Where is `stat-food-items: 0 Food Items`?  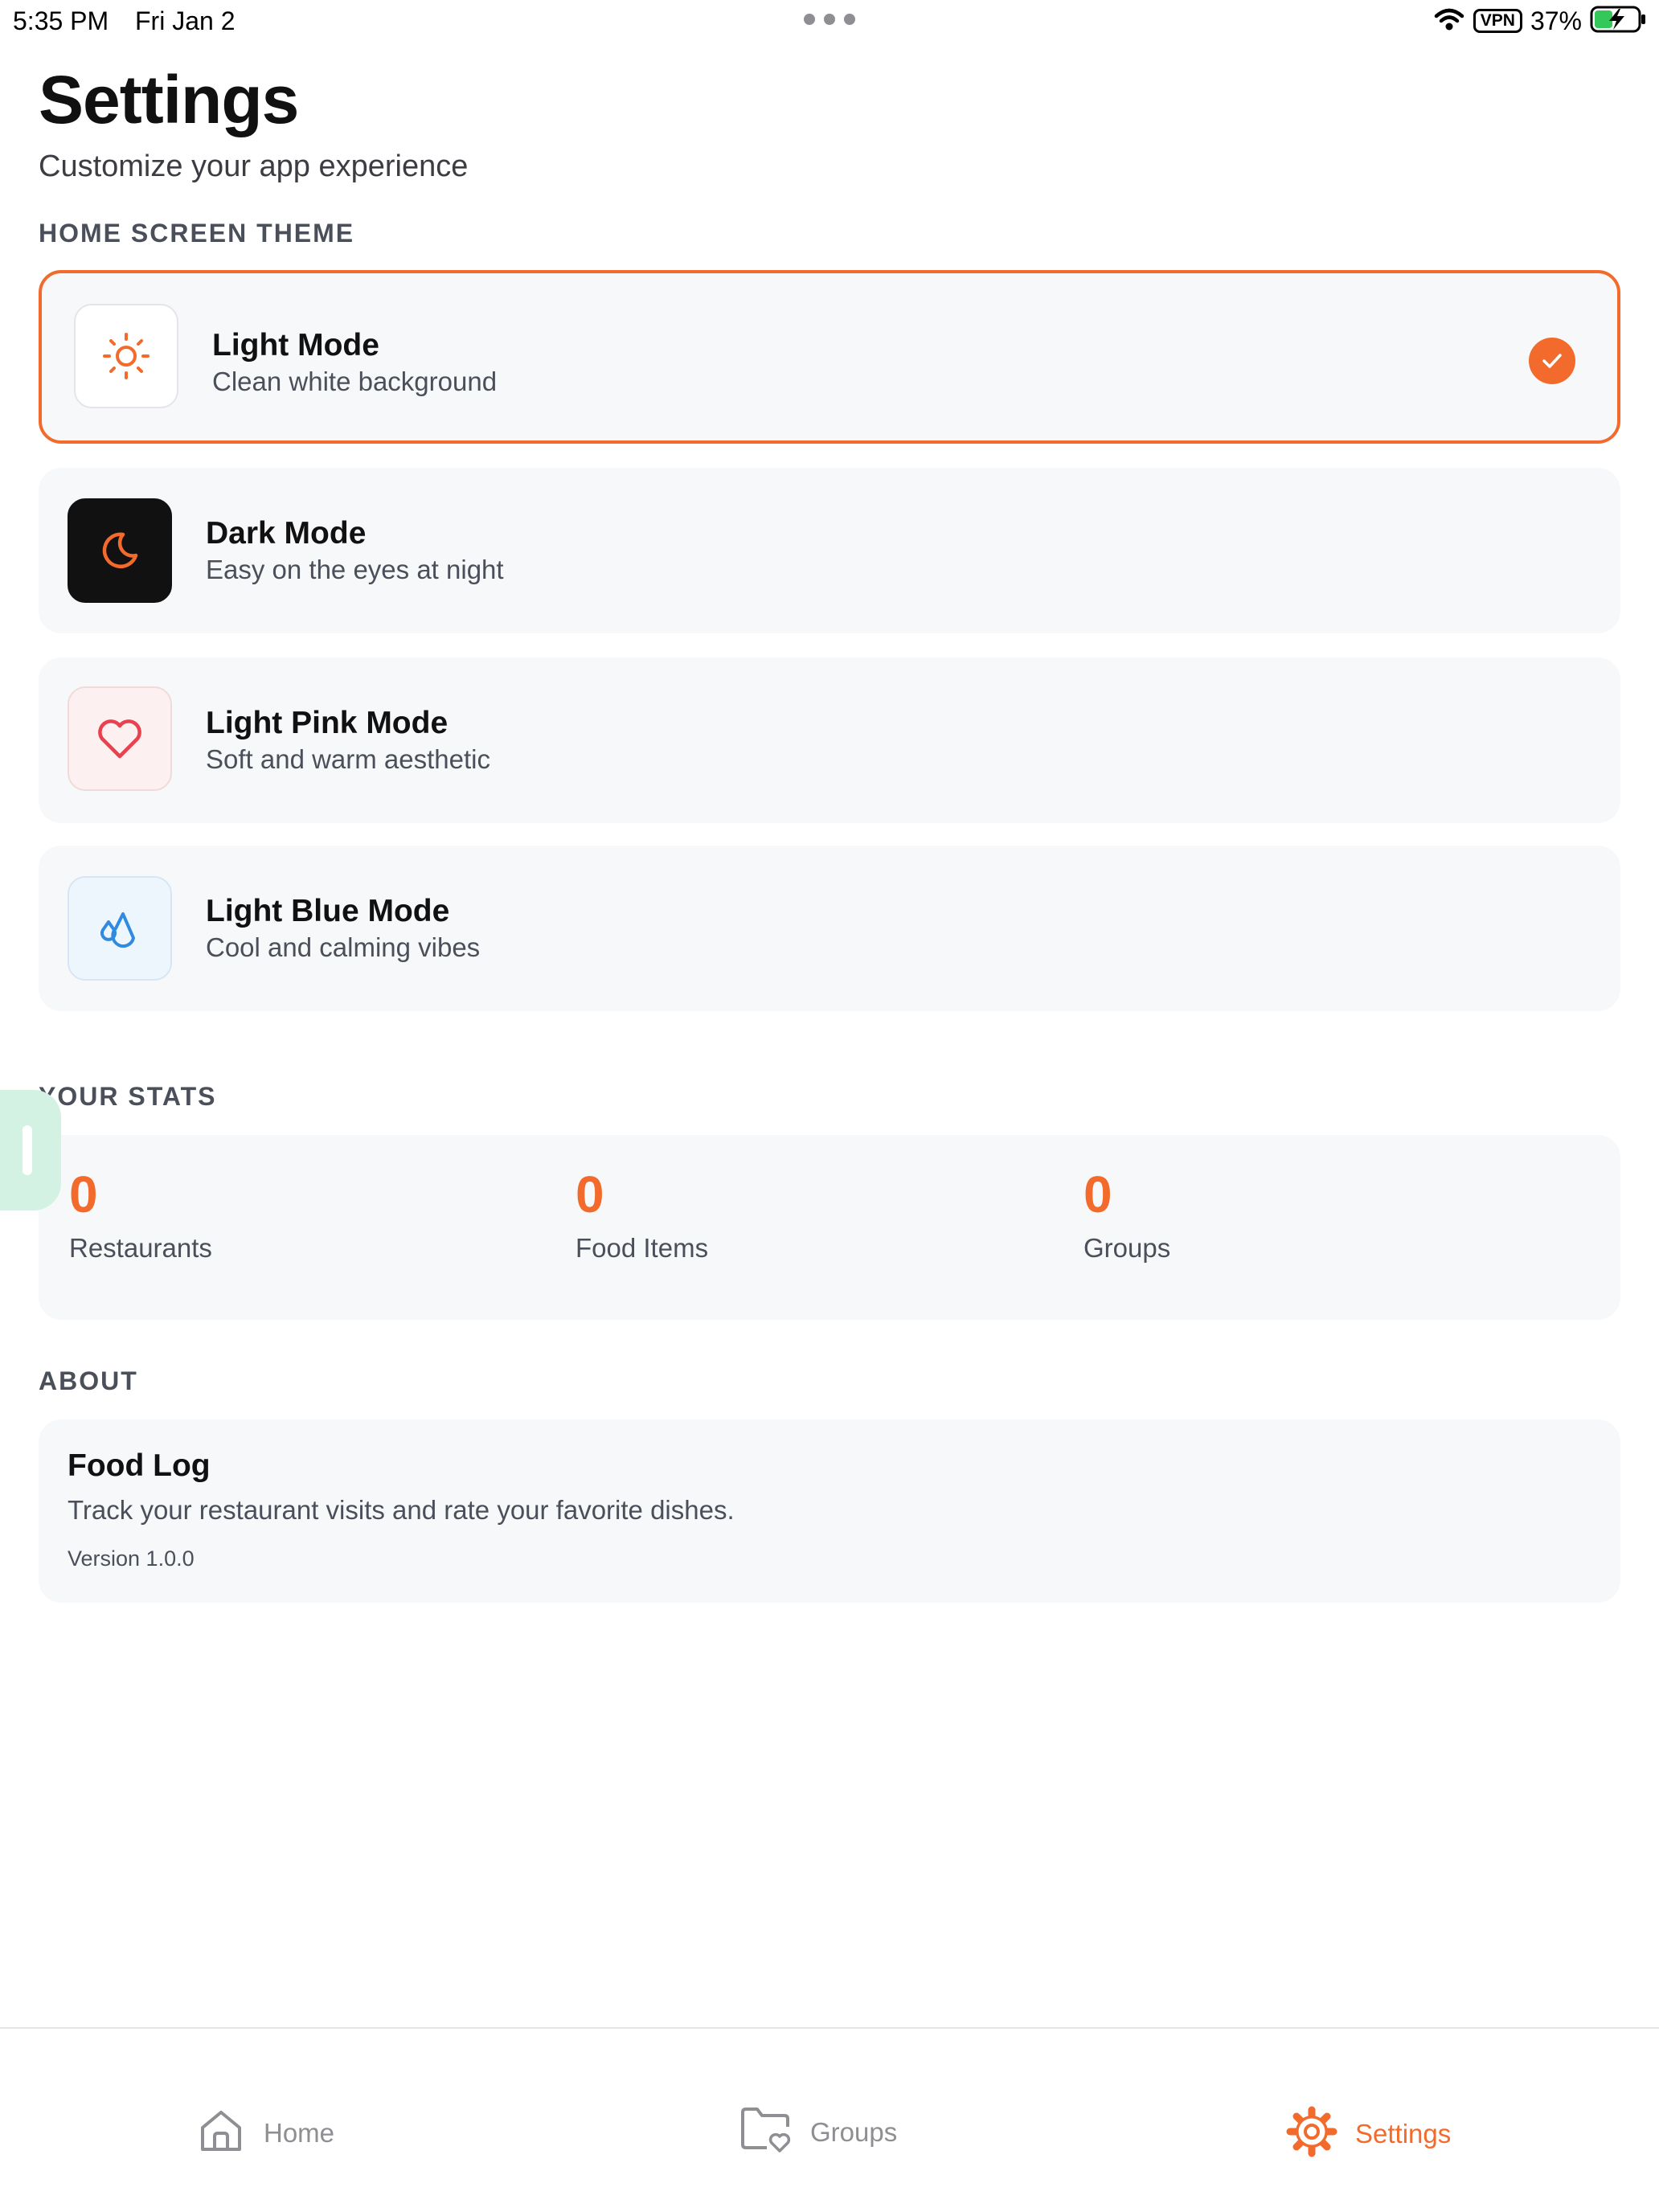
stat-food-items: 0 Food Items is located at coordinates (642, 1214).